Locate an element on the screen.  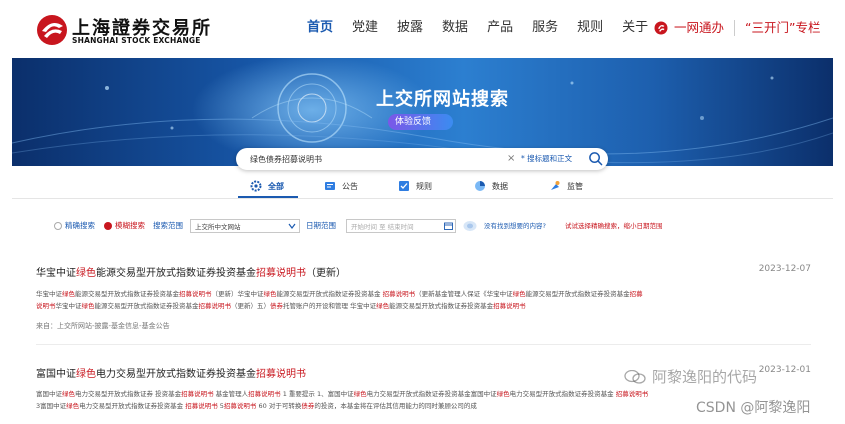
search-scope-select: * 搜标题和正文 is located at coordinates (546, 159).